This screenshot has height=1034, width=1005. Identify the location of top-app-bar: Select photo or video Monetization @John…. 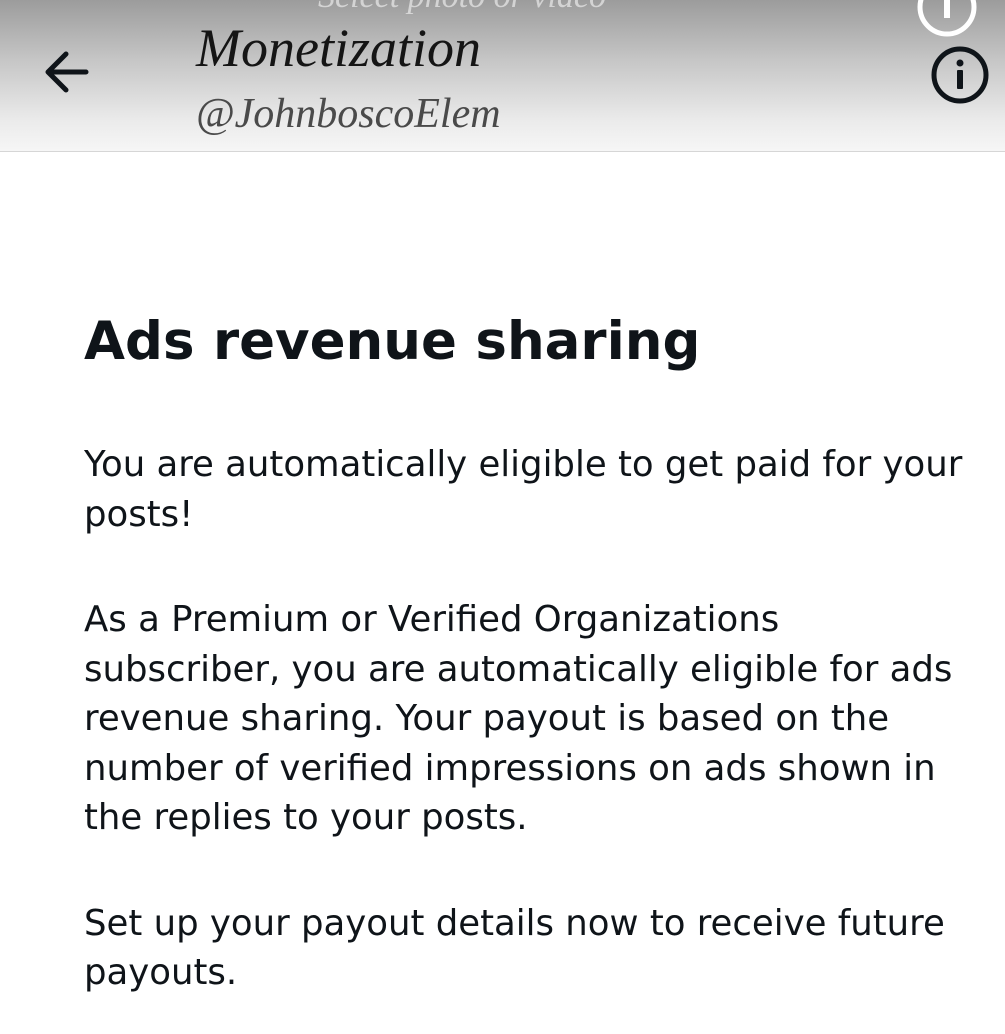
(502, 76).